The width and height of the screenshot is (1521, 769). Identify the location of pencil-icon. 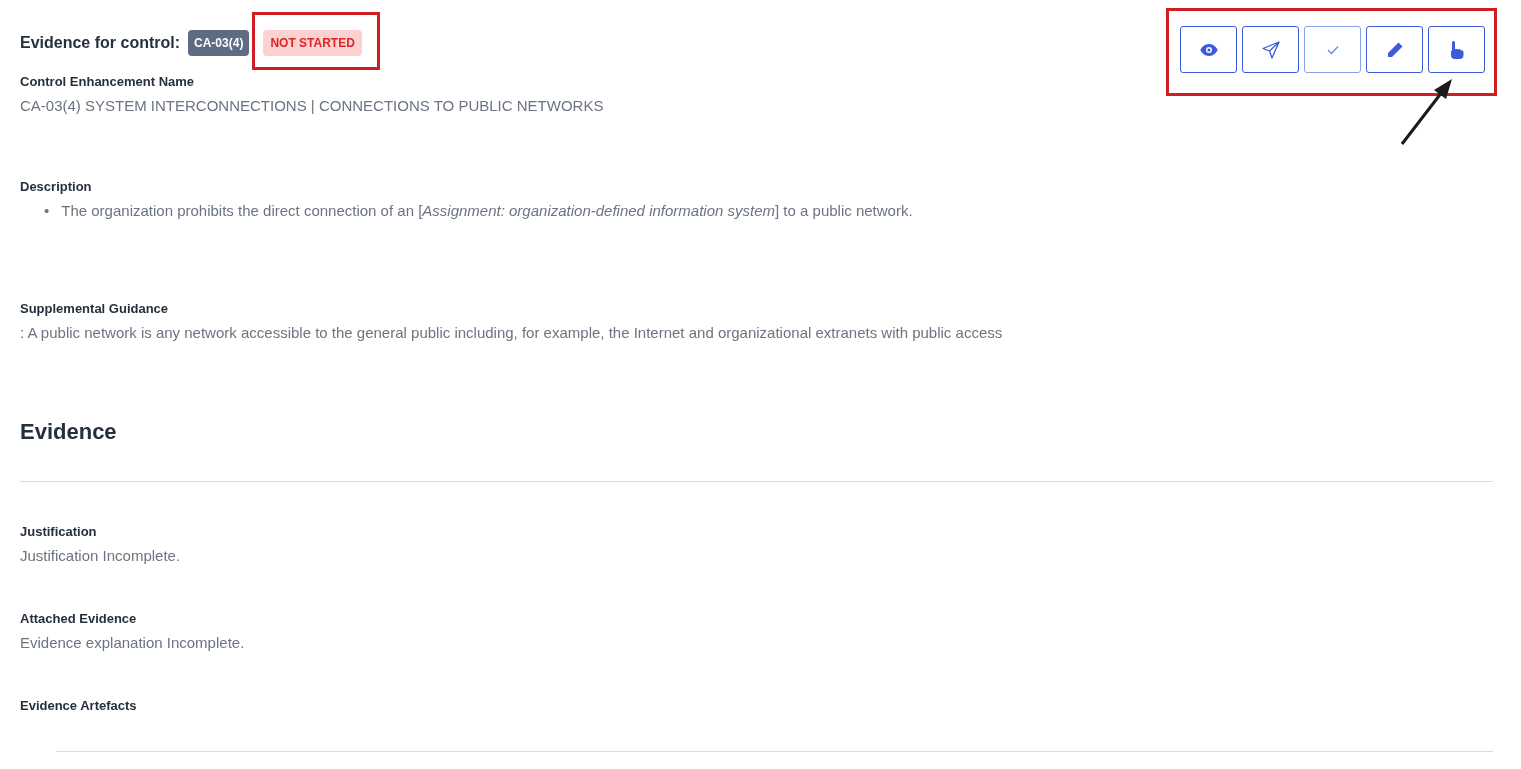
(1394, 49).